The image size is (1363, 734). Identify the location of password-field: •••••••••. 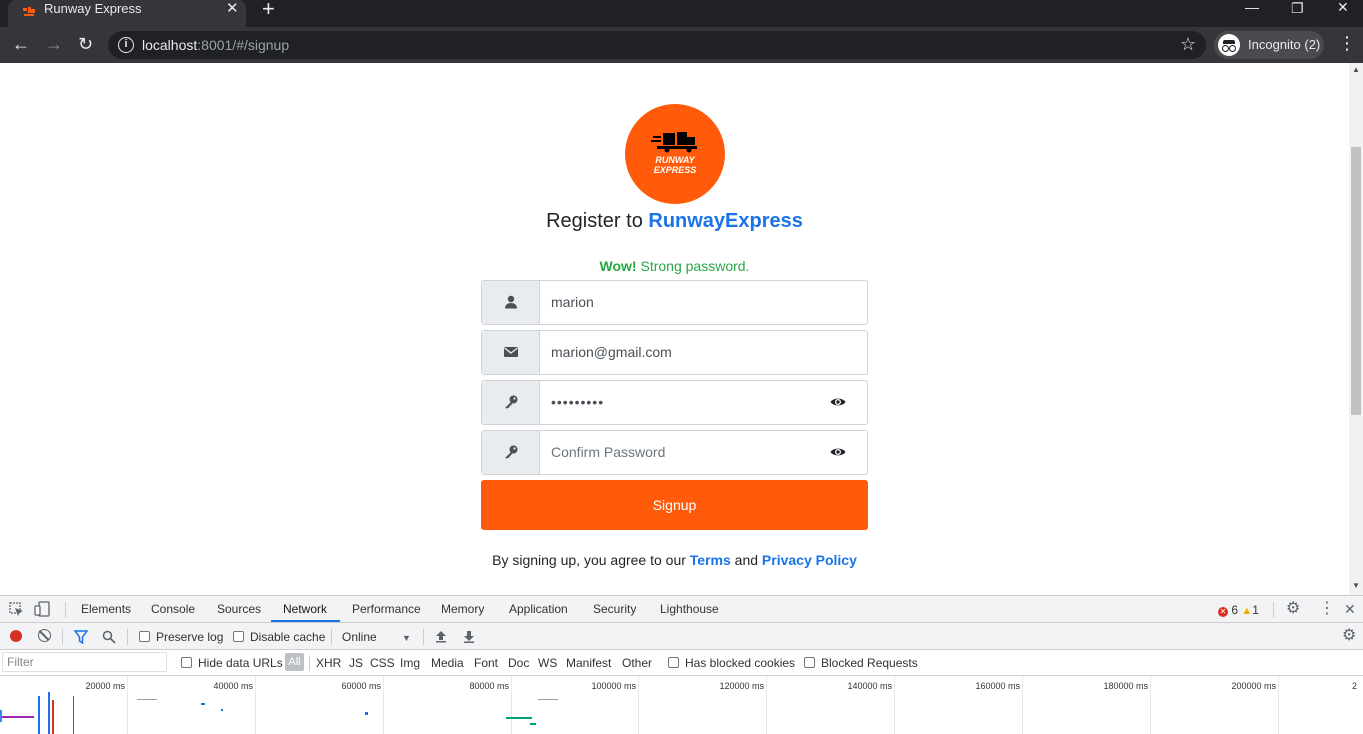
(674, 402).